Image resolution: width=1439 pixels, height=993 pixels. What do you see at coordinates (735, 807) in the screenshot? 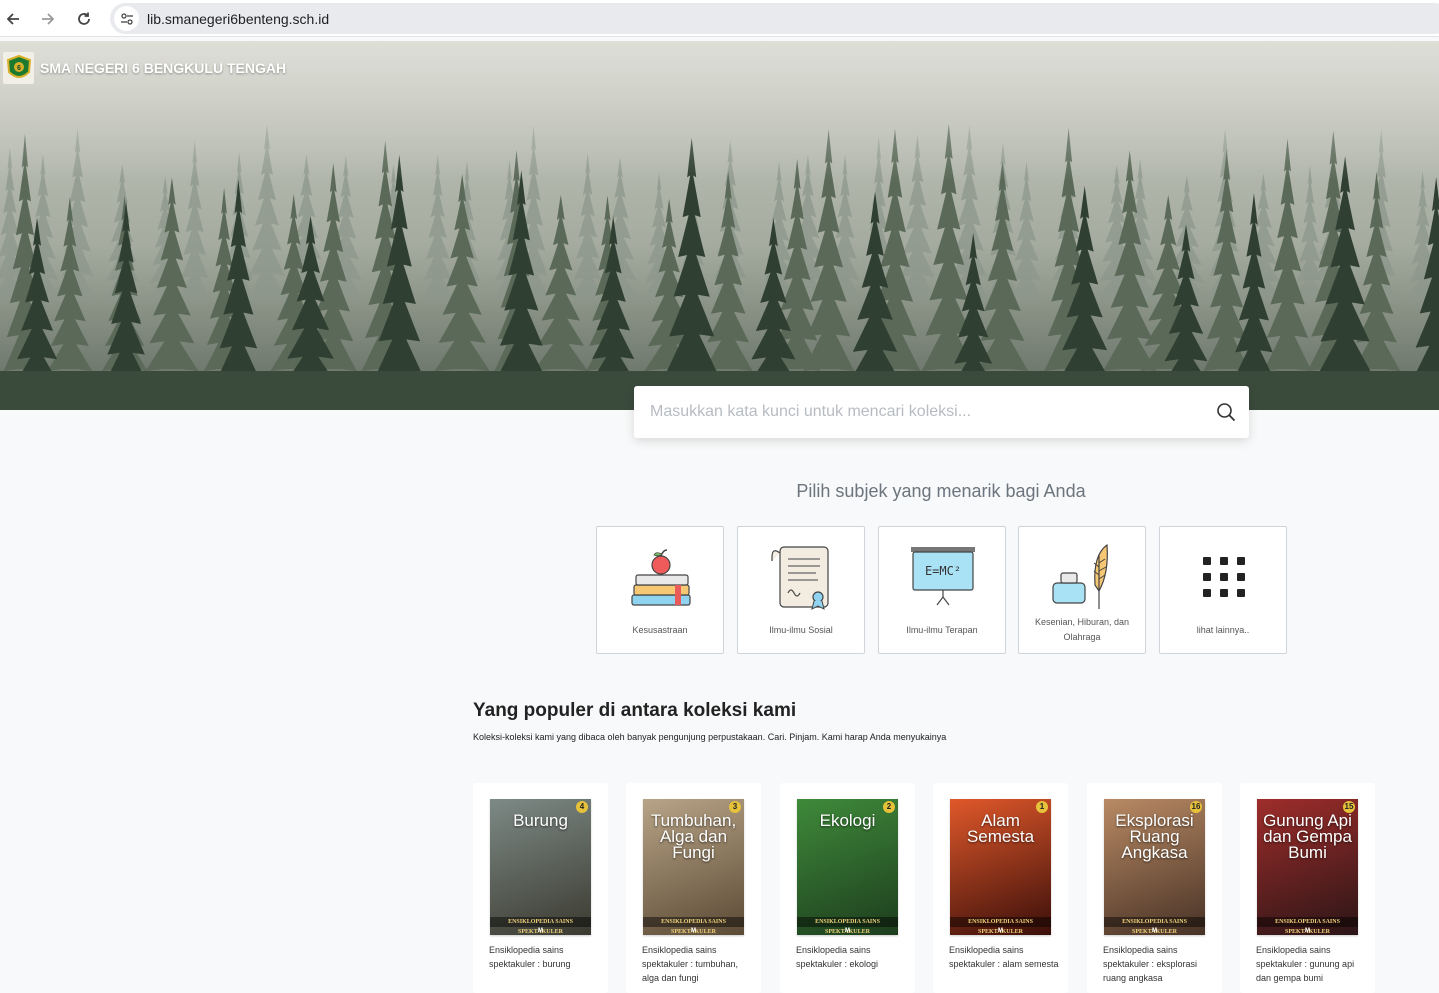
I see `book-number-badge: 3` at bounding box center [735, 807].